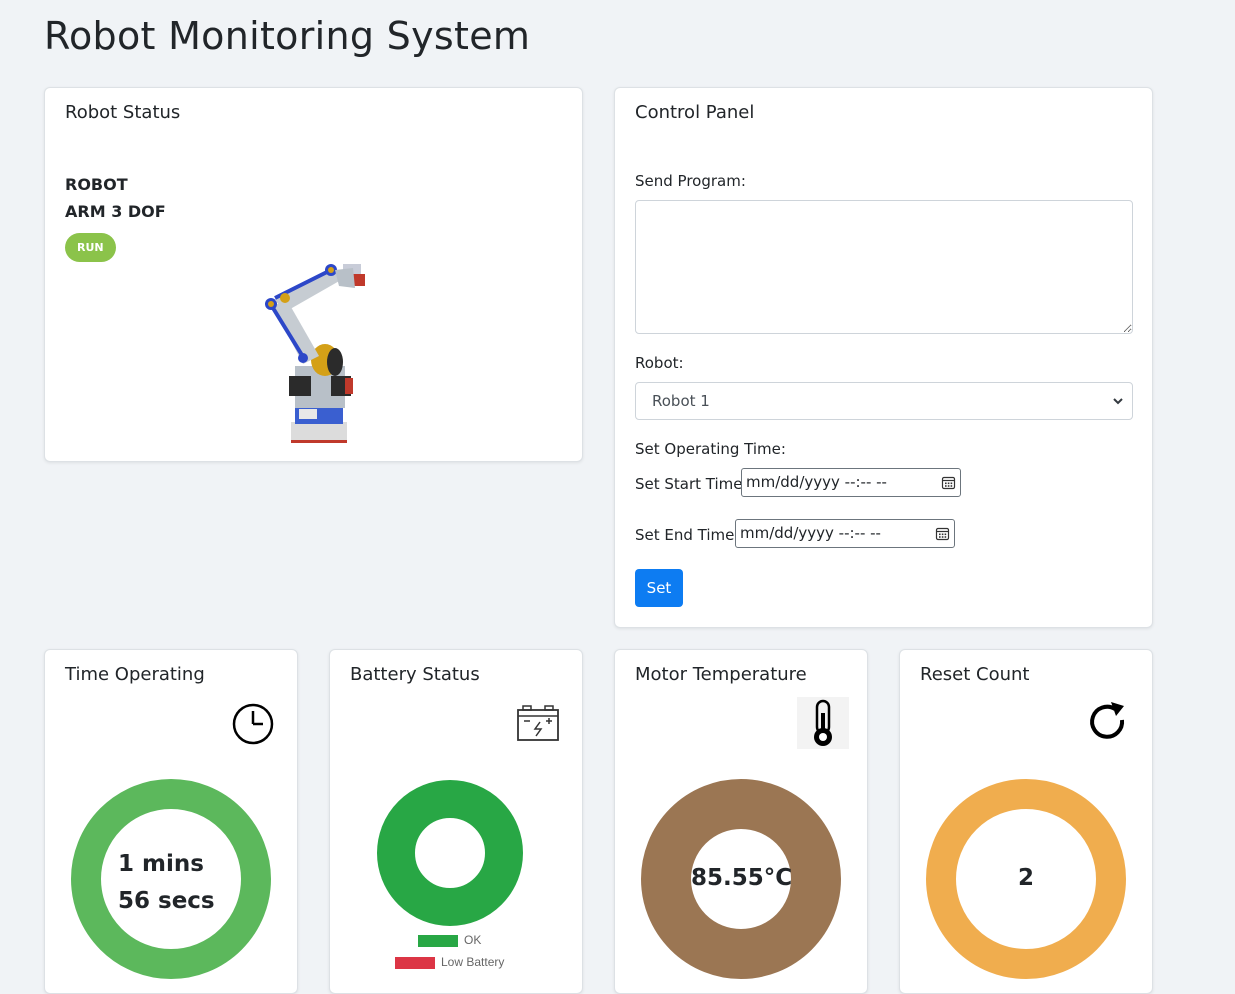 The image size is (1235, 994). What do you see at coordinates (741, 821) in the screenshot?
I see `motor-temperature-card: Motor Temperature 85.55°C` at bounding box center [741, 821].